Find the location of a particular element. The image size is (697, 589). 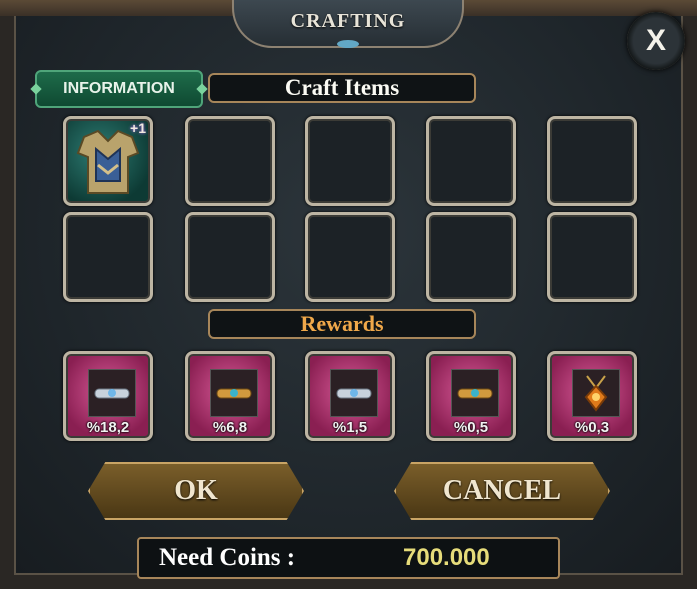

need-coins-value: 700.000 is located at coordinates (446, 557).